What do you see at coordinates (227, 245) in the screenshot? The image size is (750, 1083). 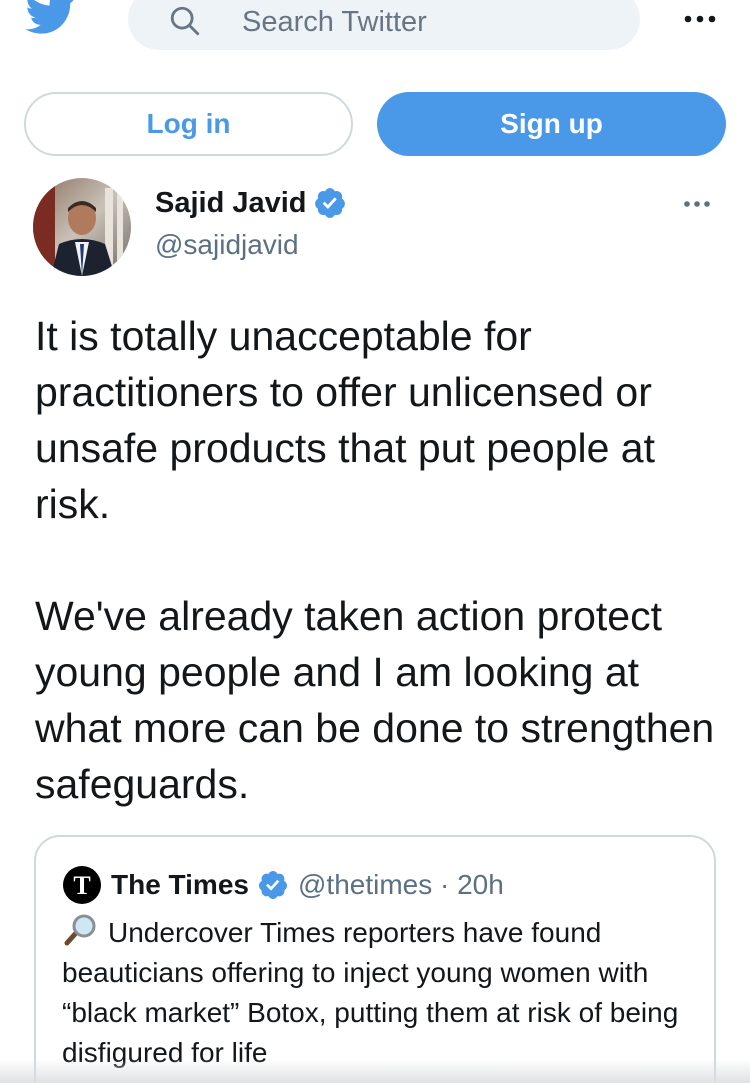 I see `author-handle: @sajidjavid` at bounding box center [227, 245].